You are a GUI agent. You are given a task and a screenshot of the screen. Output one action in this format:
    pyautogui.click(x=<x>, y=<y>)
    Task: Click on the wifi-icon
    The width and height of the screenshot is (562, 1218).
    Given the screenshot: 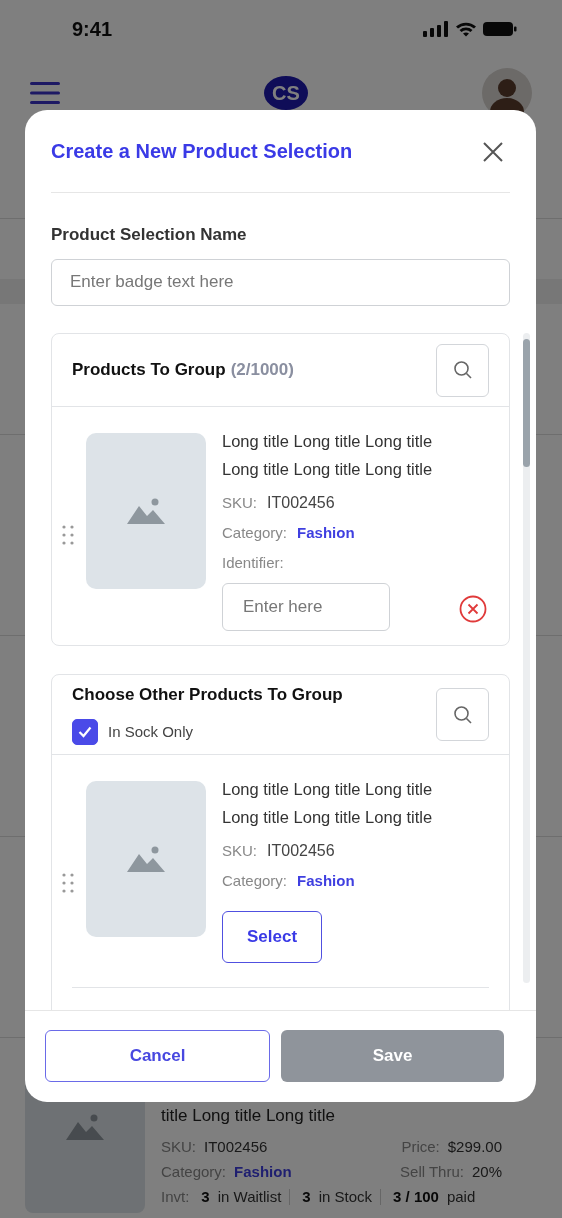 What is the action you would take?
    pyautogui.click(x=466, y=29)
    